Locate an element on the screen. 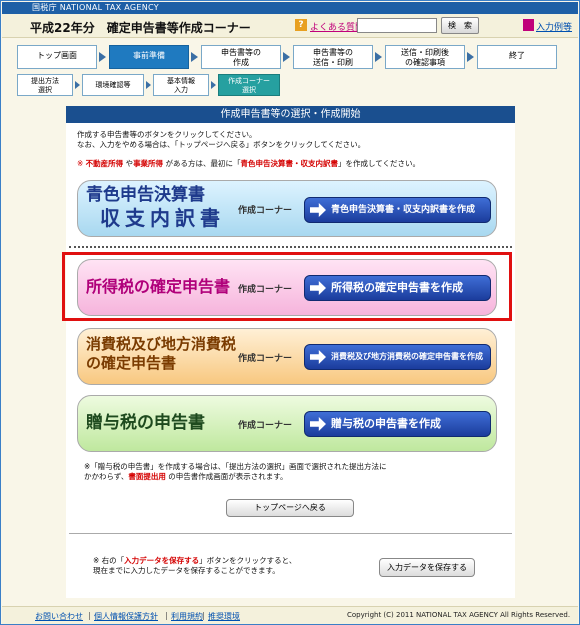 Image resolution: width=580 pixels, height=625 pixels. input-example-link: 入力例等 is located at coordinates (554, 26).